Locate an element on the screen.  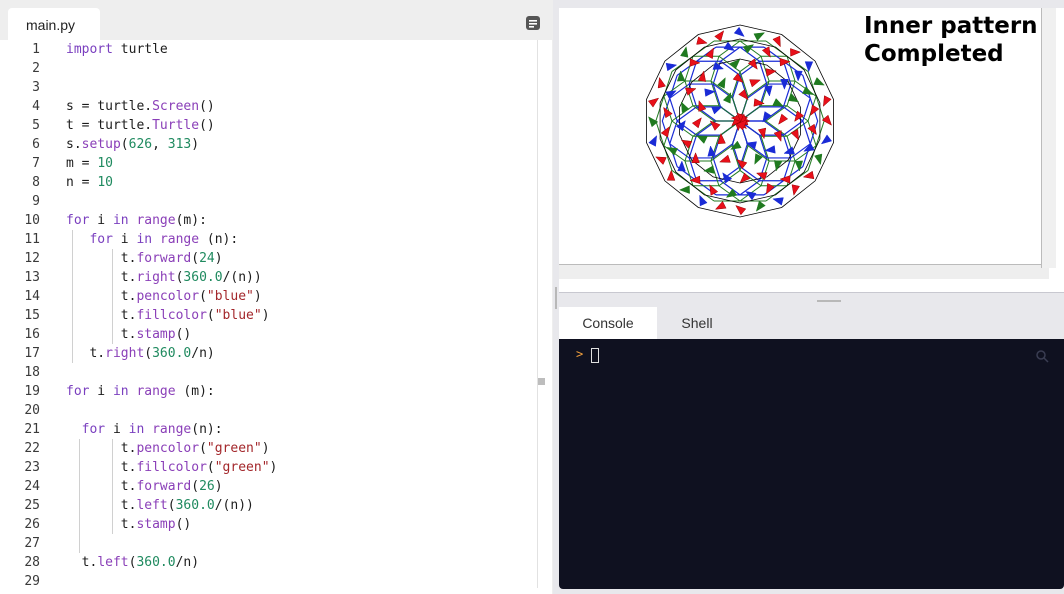
code-line: 22 t.pencolor("green") is located at coordinates (270, 448).